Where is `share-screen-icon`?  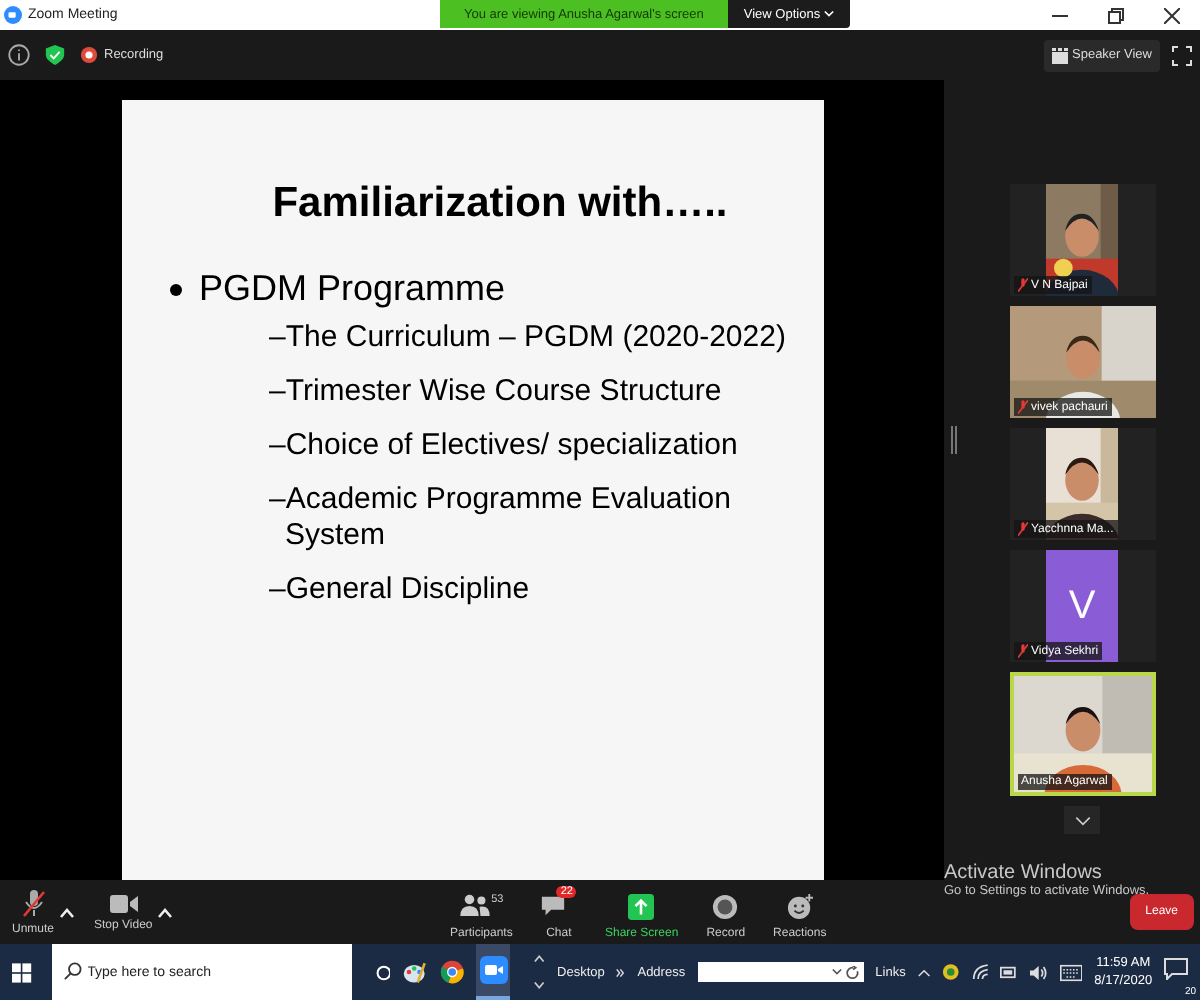
share-screen-icon is located at coordinates (641, 906).